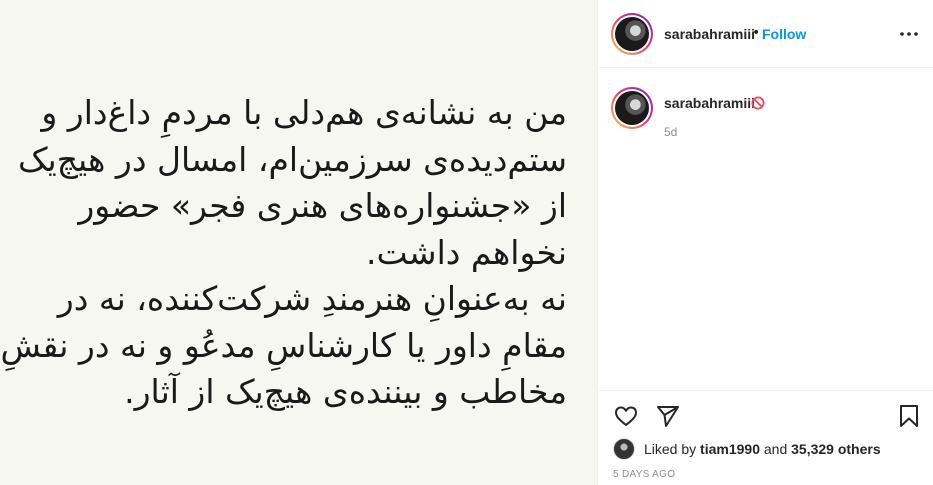 The height and width of the screenshot is (485, 933). I want to click on post-text-line: ستم‌دیده‌ی سرزمین‌ام، امسال در هیچ‌یک, so click(292, 159).